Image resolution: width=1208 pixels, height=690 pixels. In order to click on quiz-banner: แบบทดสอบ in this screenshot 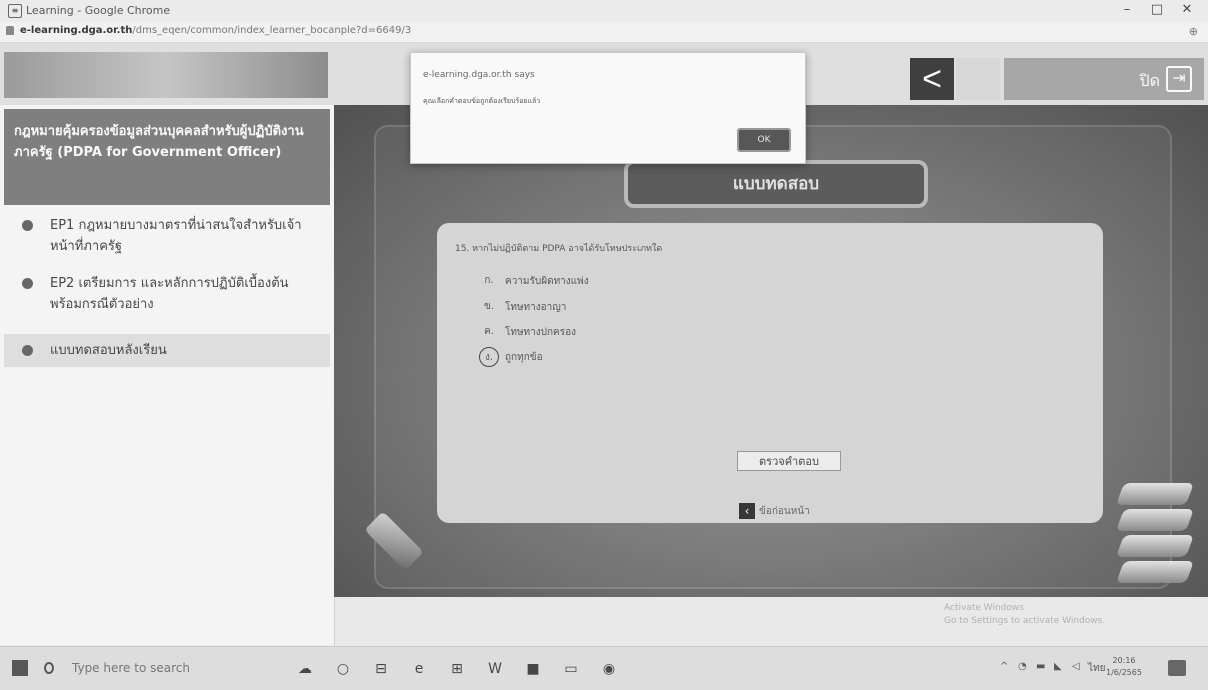, I will do `click(776, 184)`.